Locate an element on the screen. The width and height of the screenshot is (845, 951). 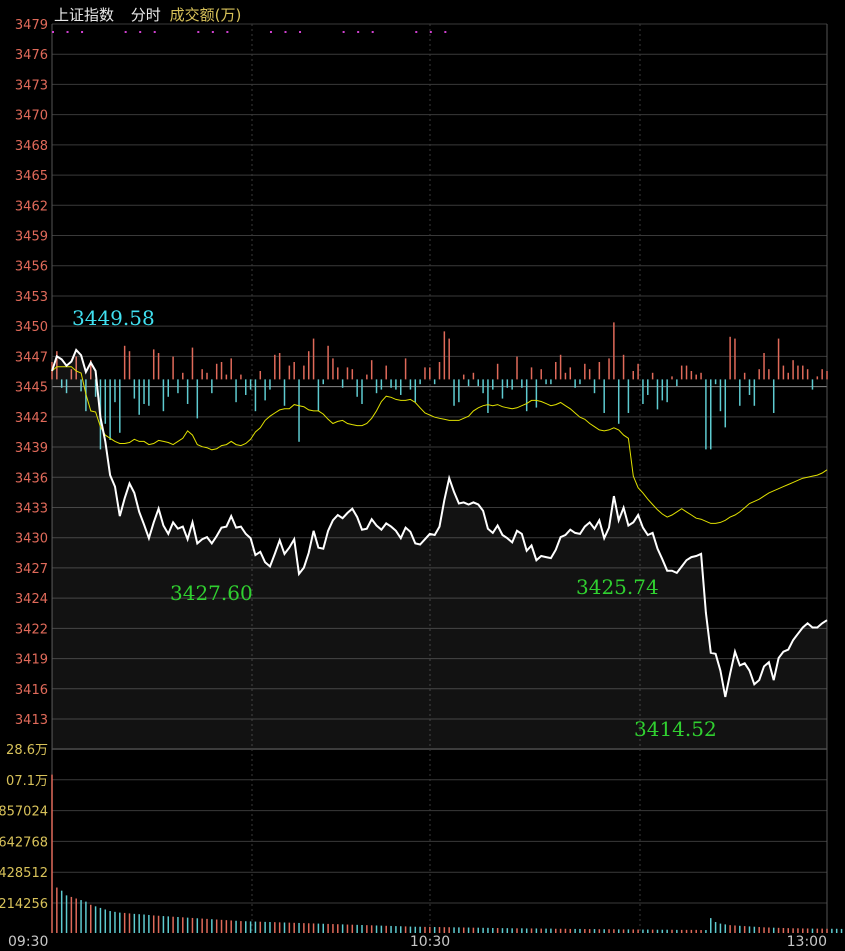
signal-dots is located at coordinates (249, 32).